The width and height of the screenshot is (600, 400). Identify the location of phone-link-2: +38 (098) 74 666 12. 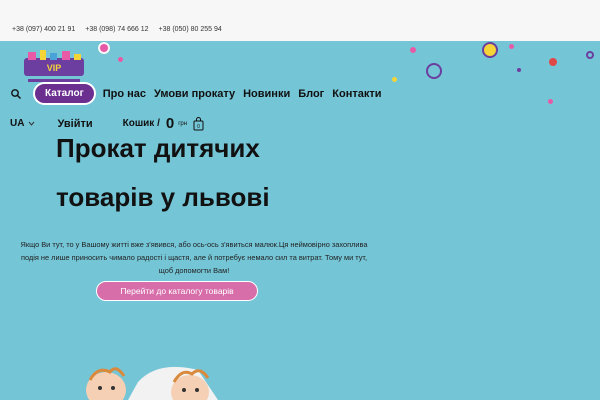
(116, 29).